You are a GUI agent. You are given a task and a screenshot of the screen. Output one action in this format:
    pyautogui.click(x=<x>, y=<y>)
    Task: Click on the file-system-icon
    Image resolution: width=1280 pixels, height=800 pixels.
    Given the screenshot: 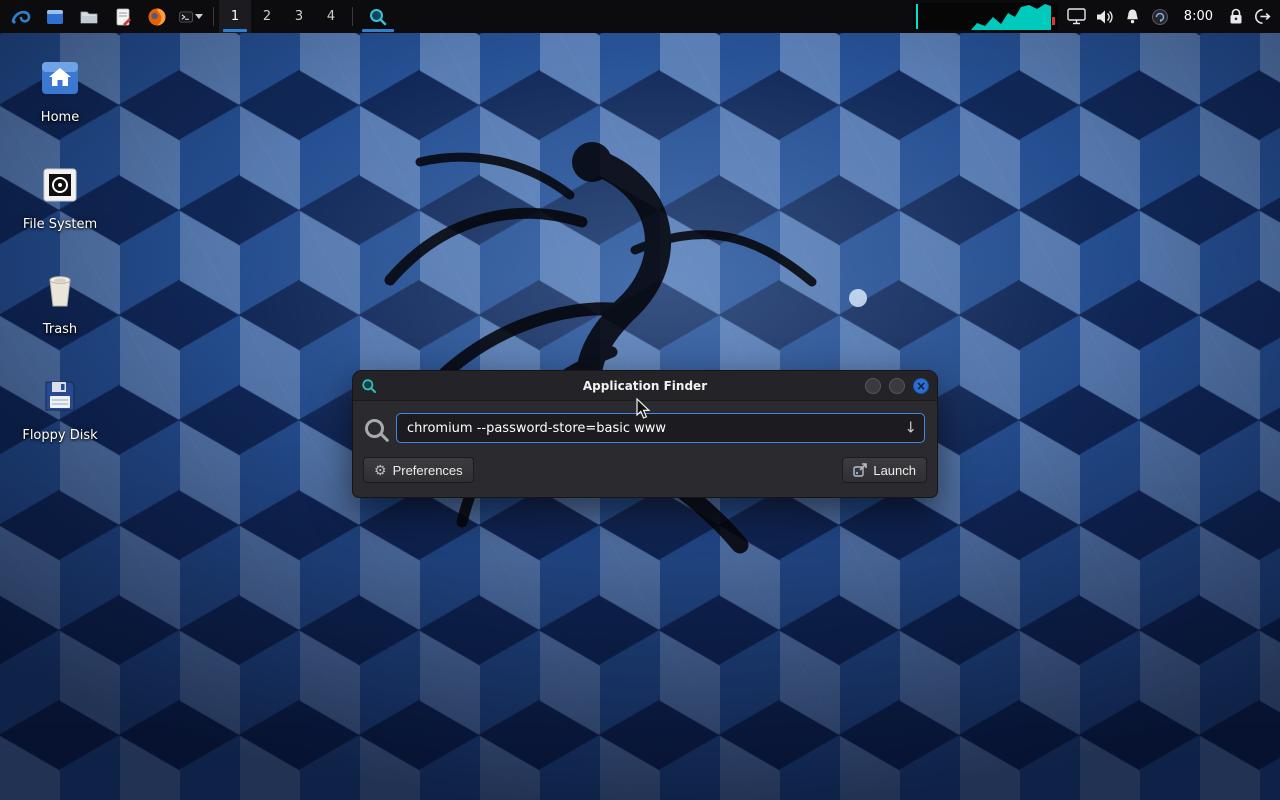 What is the action you would take?
    pyautogui.click(x=60, y=186)
    